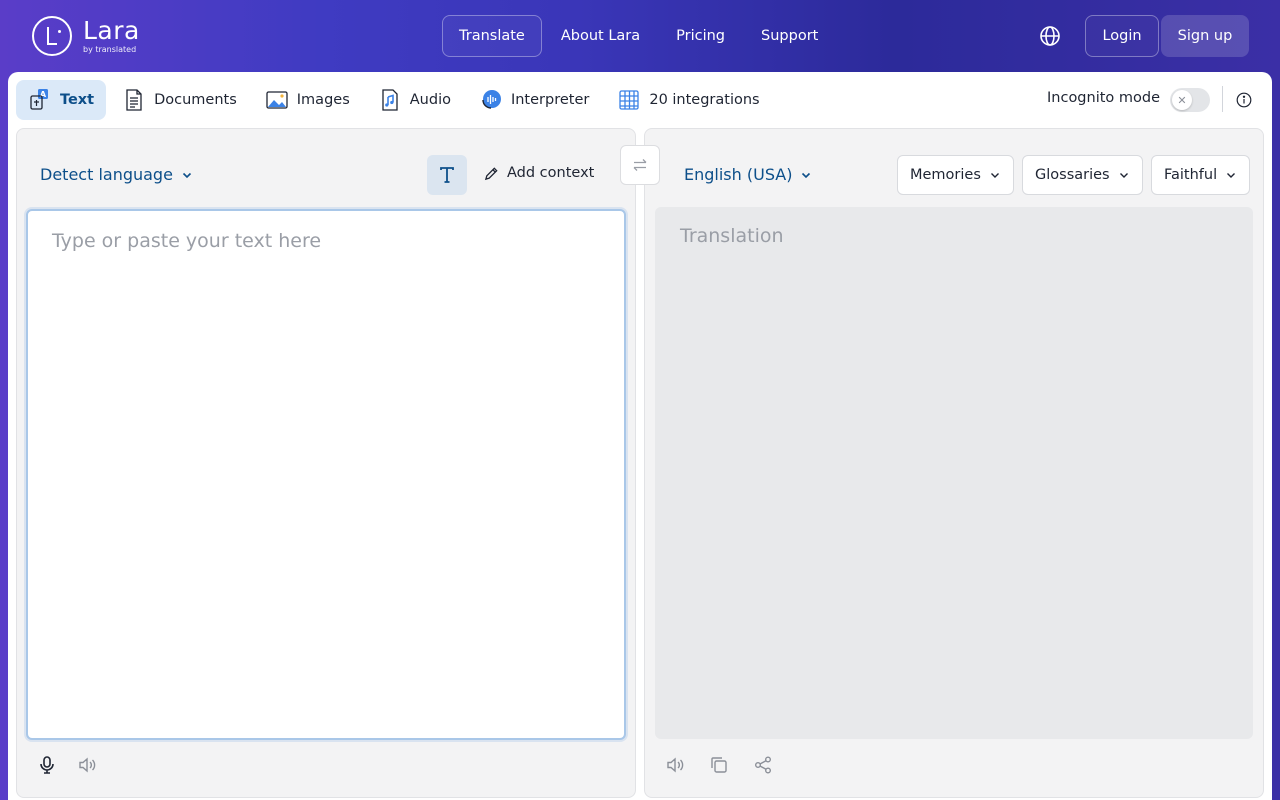 Image resolution: width=1280 pixels, height=800 pixels. I want to click on share-icon, so click(763, 765).